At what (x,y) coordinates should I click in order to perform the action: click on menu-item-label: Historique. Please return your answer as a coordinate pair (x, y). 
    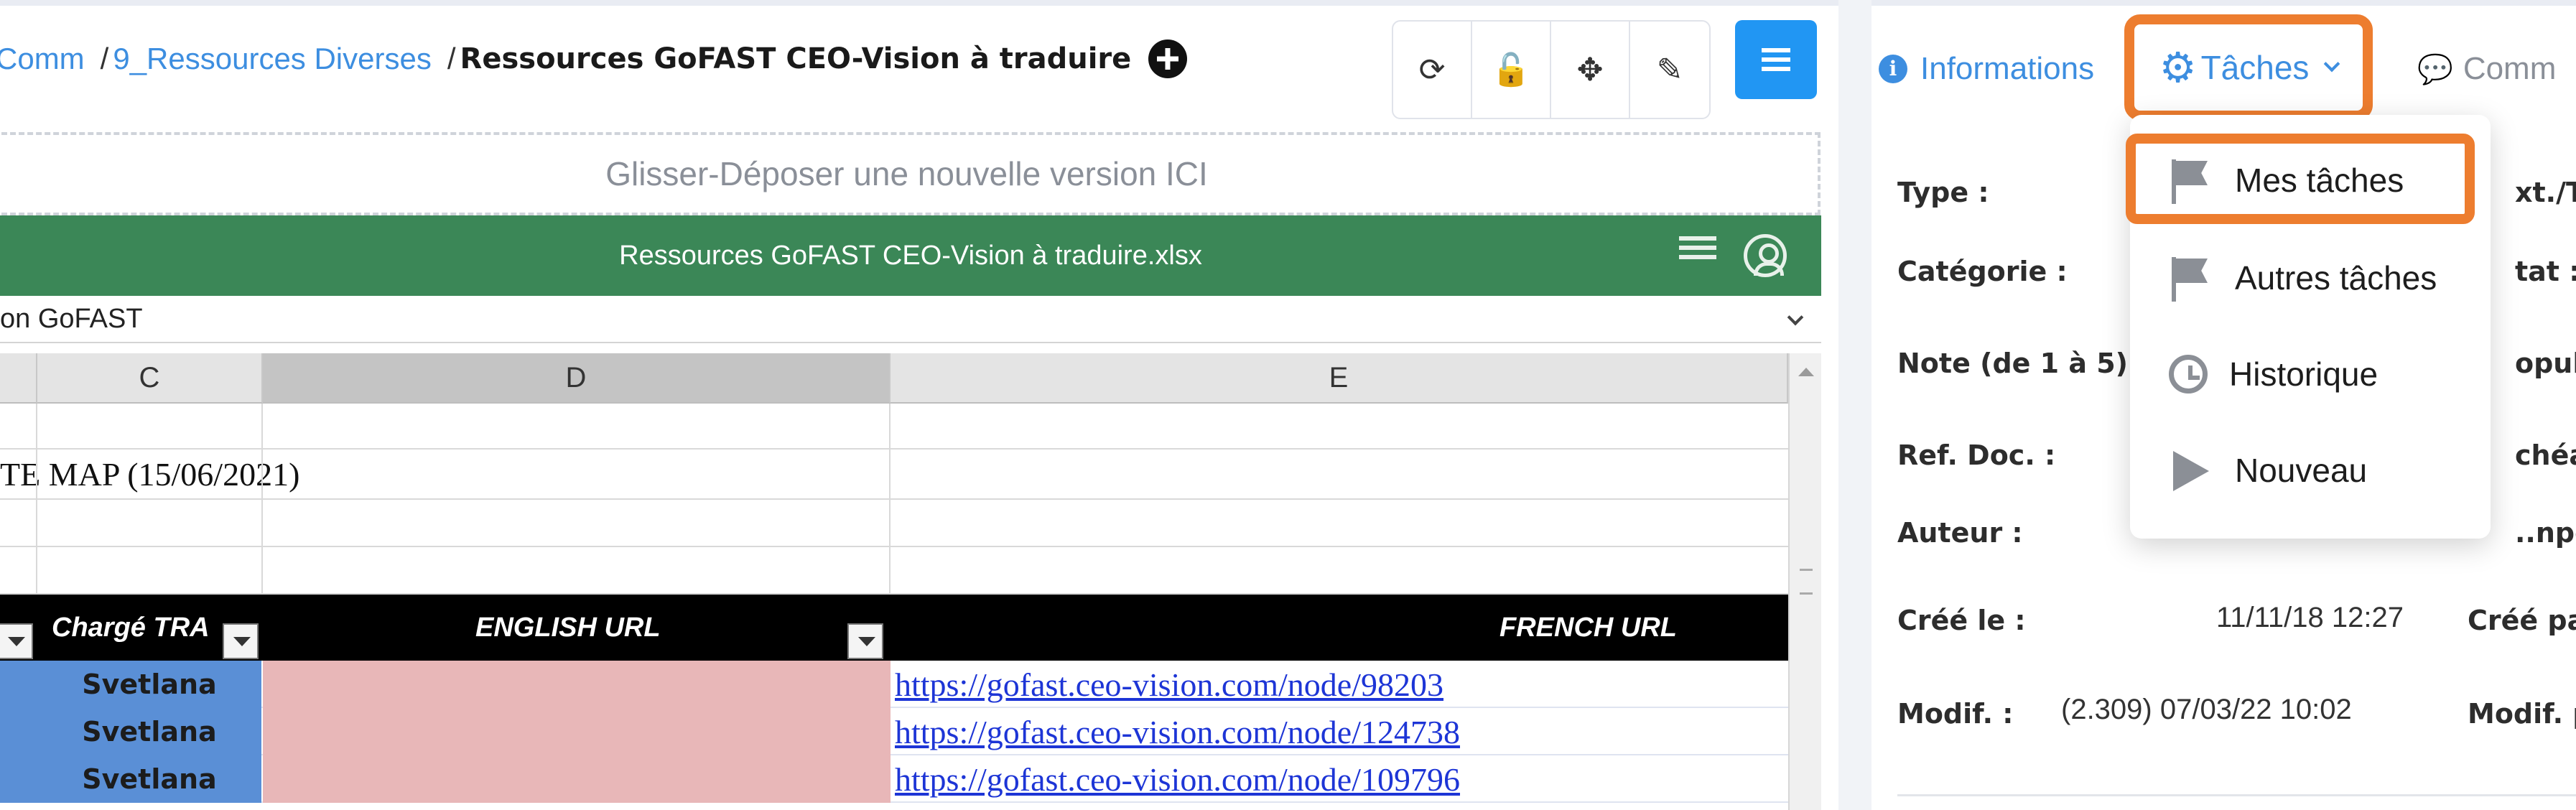
    Looking at the image, I should click on (2304, 374).